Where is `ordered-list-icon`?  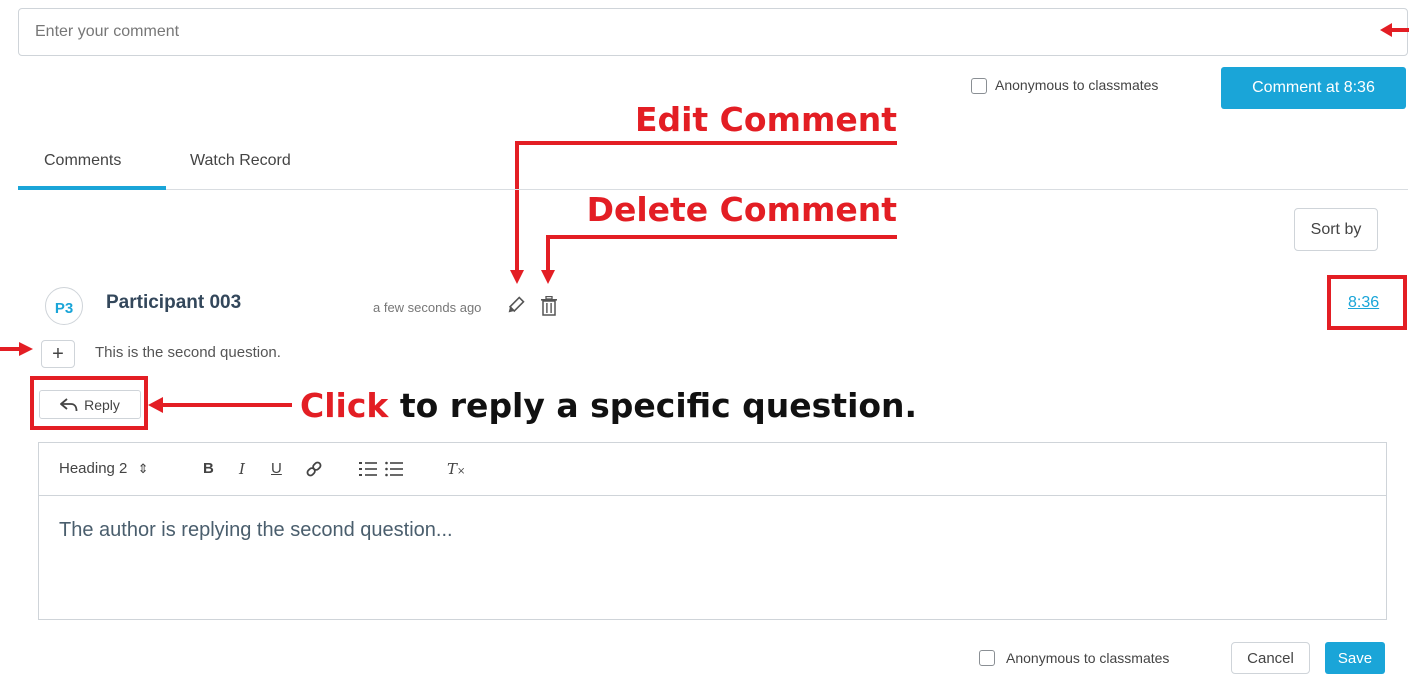
ordered-list-icon is located at coordinates (368, 469).